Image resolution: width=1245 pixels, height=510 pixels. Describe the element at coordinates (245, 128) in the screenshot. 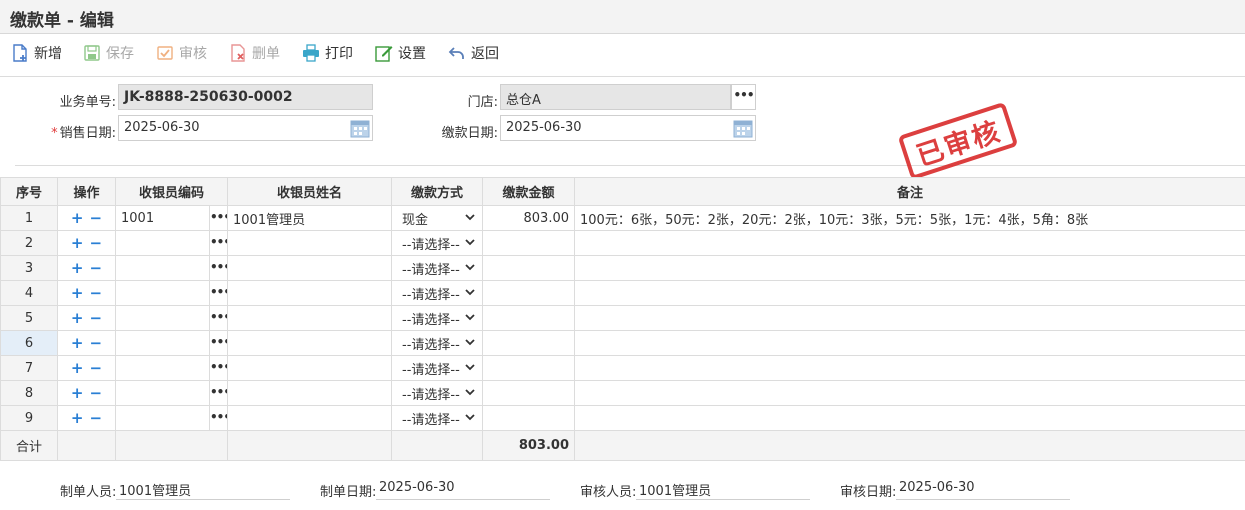

I see `sale-date-field: 2025-06-30` at that location.